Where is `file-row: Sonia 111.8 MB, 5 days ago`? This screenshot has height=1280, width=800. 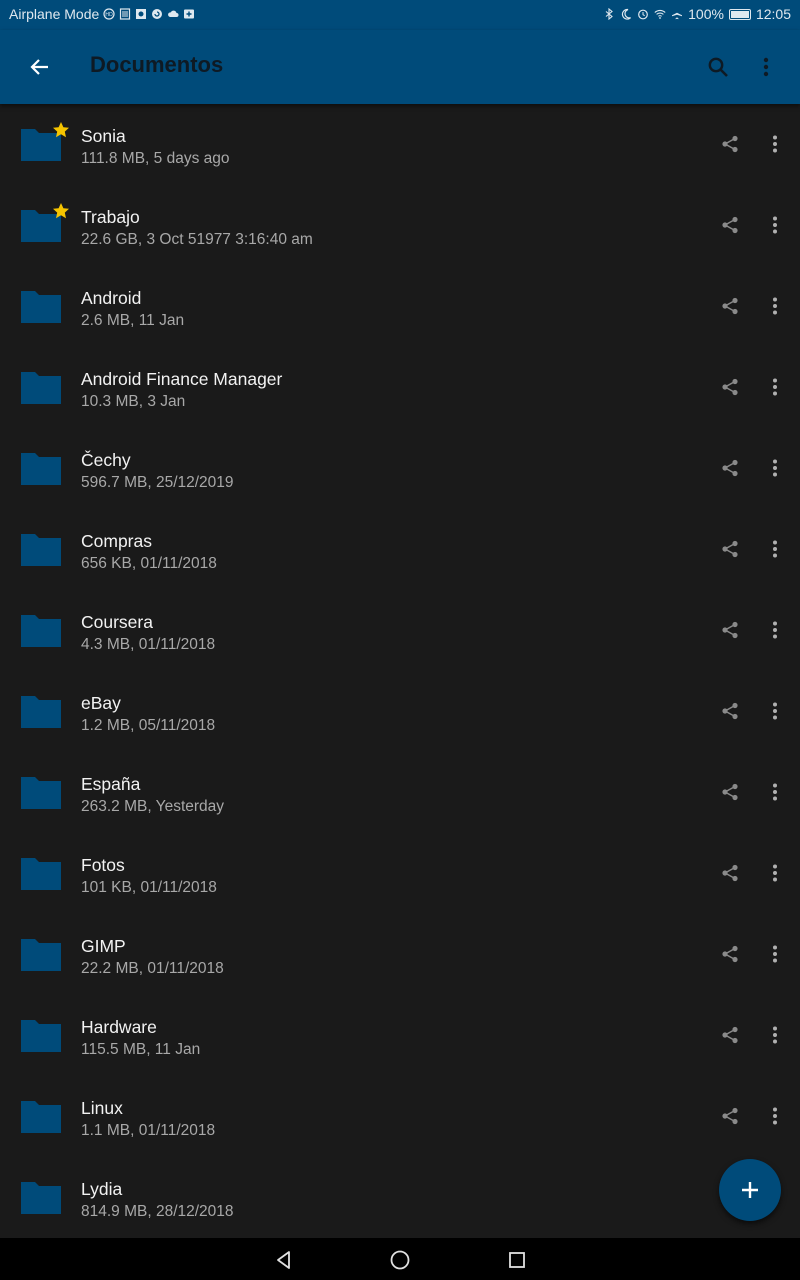 file-row: Sonia 111.8 MB, 5 days ago is located at coordinates (400, 144).